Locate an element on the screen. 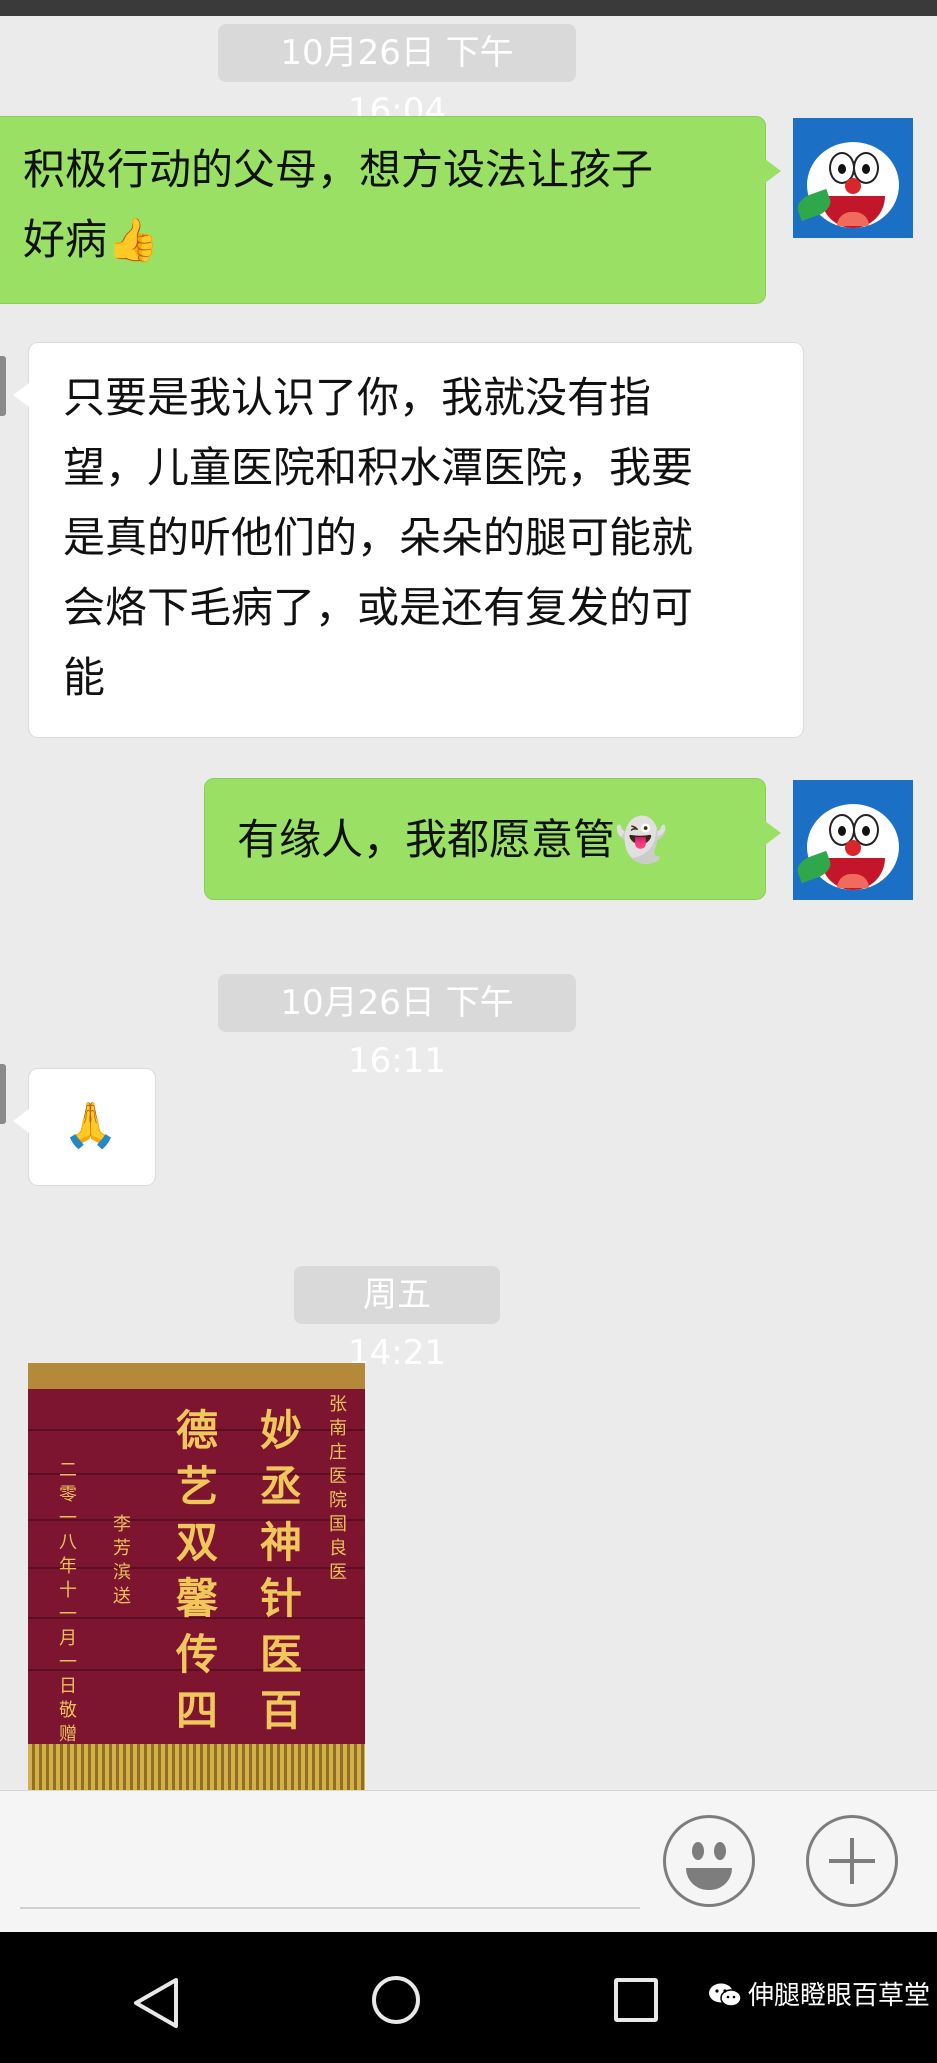 This screenshot has width=937, height=2063. message-bubble-outgoing: 积极行动的父母，想方设法让孩子 好病👍 is located at coordinates (390, 210).